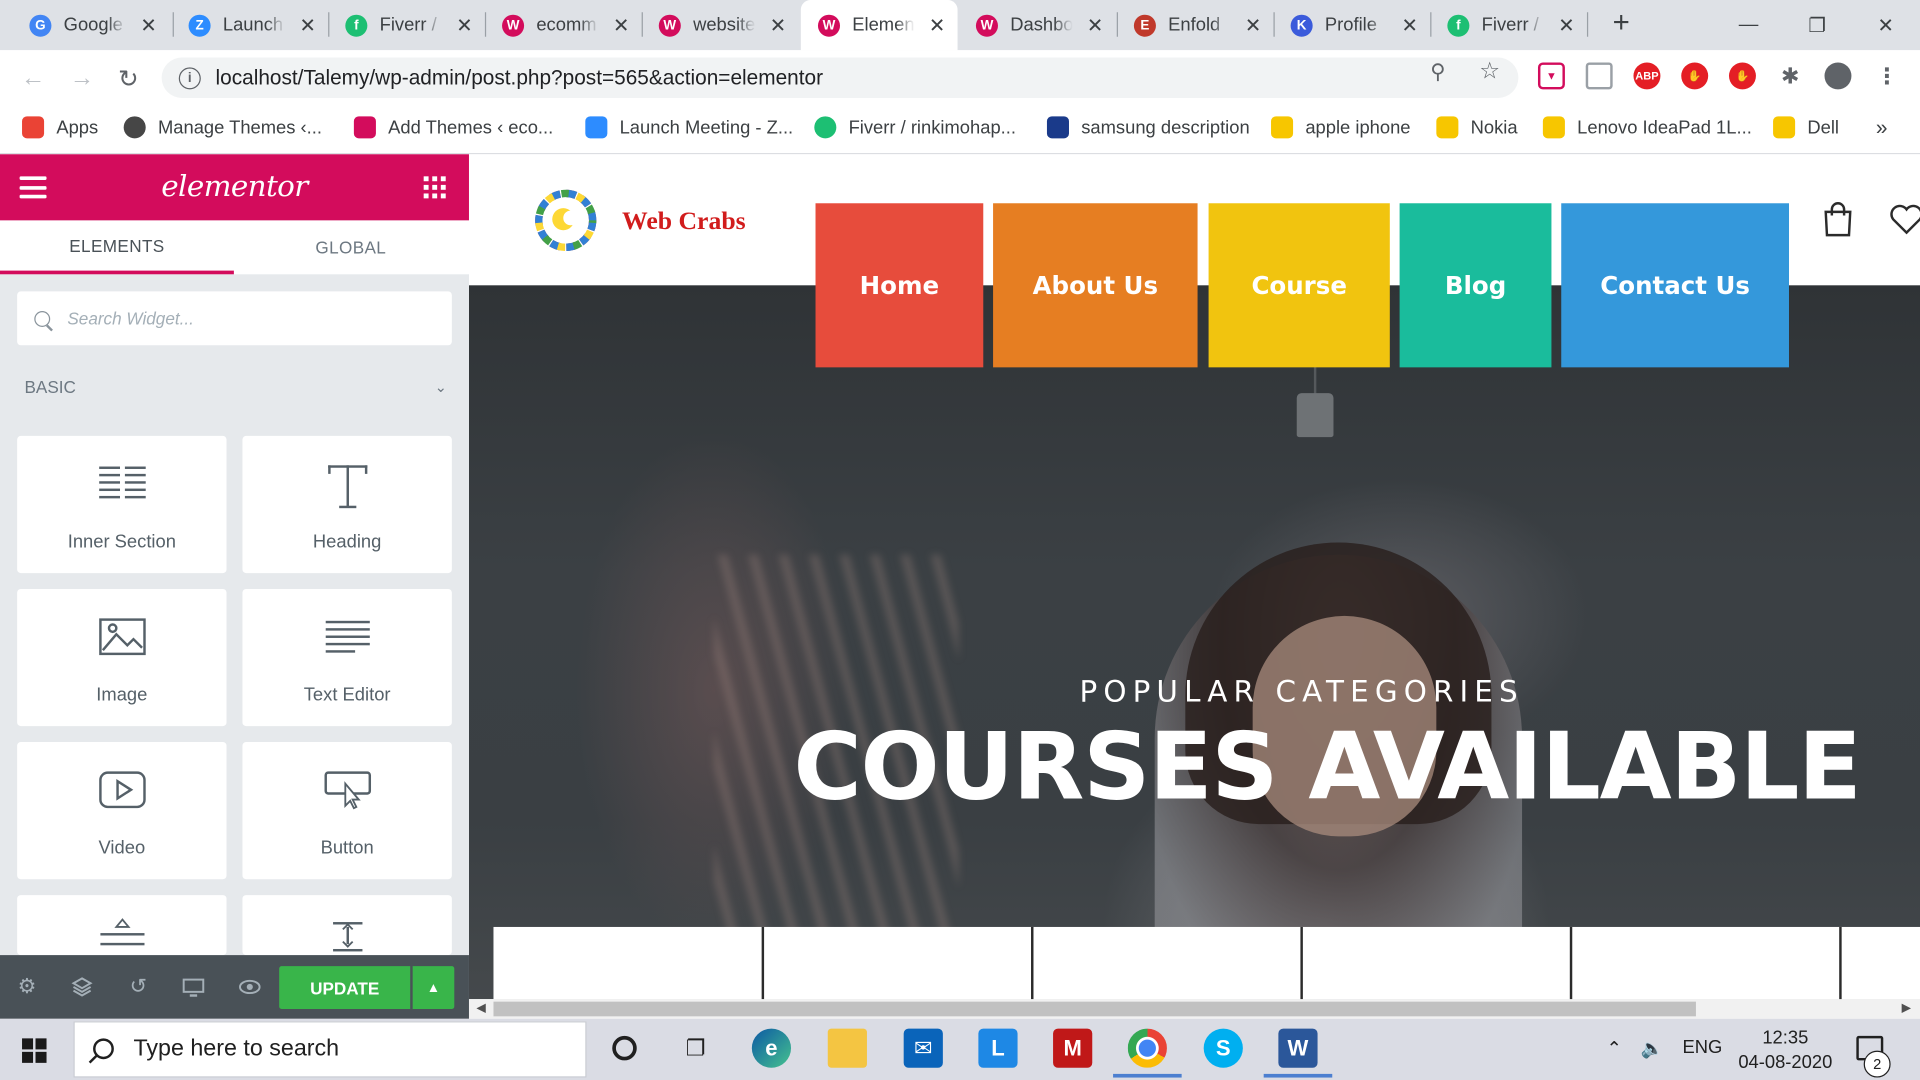 This screenshot has height=1080, width=1920. Describe the element at coordinates (138, 986) in the screenshot. I see `history-icon: ↺` at that location.